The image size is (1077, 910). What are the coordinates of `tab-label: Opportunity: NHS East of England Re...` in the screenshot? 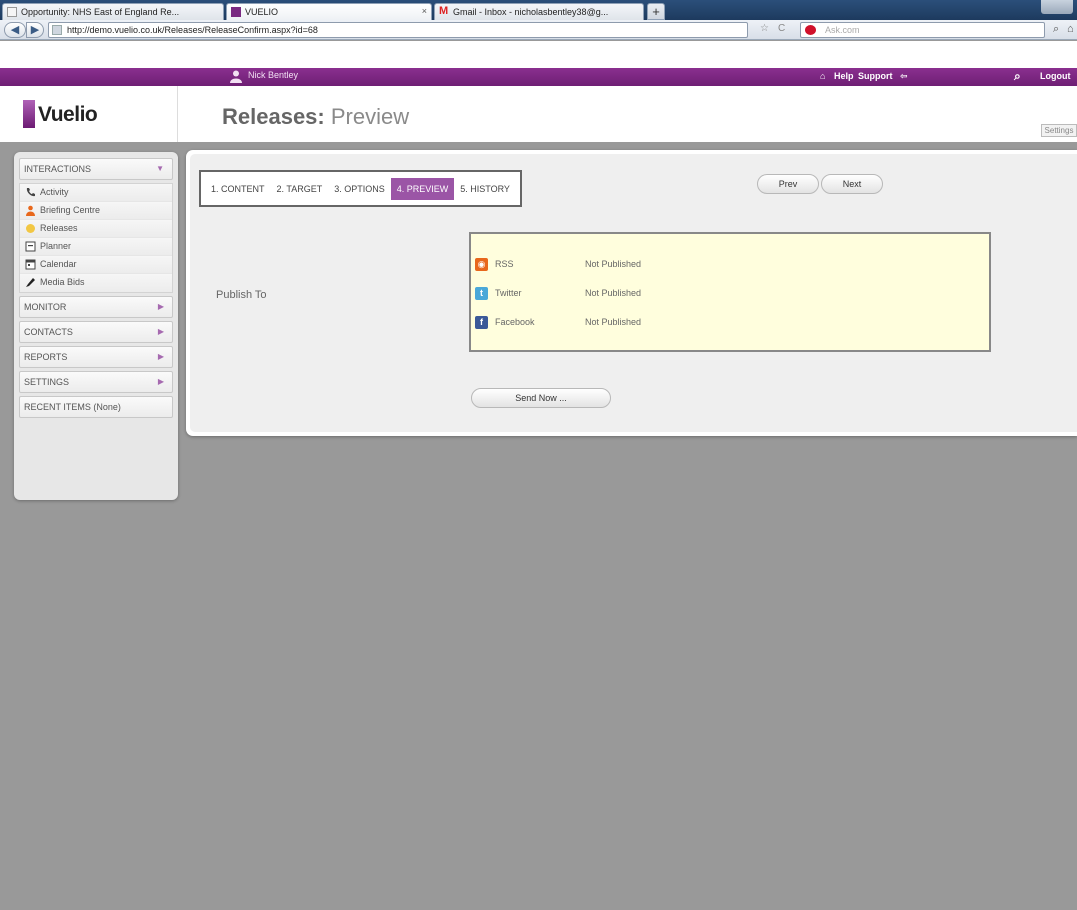 It's located at (100, 12).